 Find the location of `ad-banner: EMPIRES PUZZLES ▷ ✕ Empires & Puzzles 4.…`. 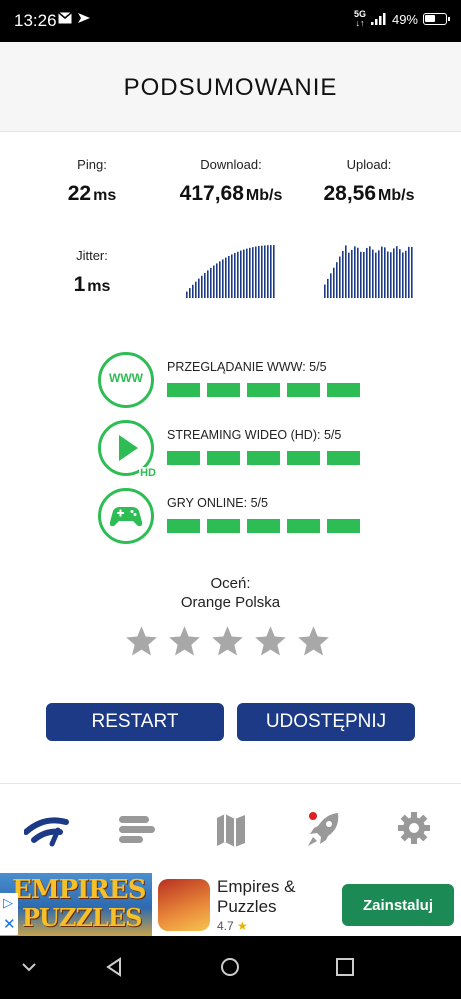

ad-banner: EMPIRES PUZZLES ▷ ✕ Empires & Puzzles 4.… is located at coordinates (230, 904).